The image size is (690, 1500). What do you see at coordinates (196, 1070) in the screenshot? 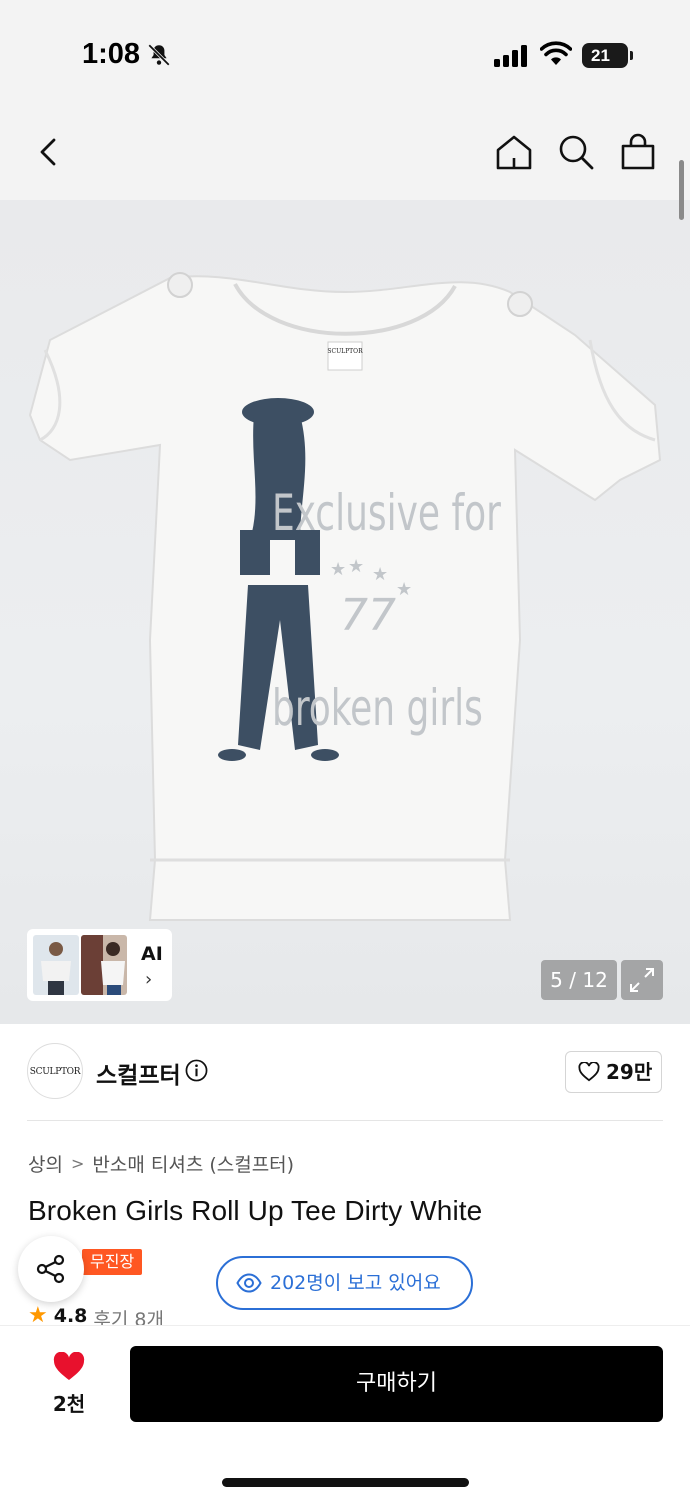
I see `info-icon` at bounding box center [196, 1070].